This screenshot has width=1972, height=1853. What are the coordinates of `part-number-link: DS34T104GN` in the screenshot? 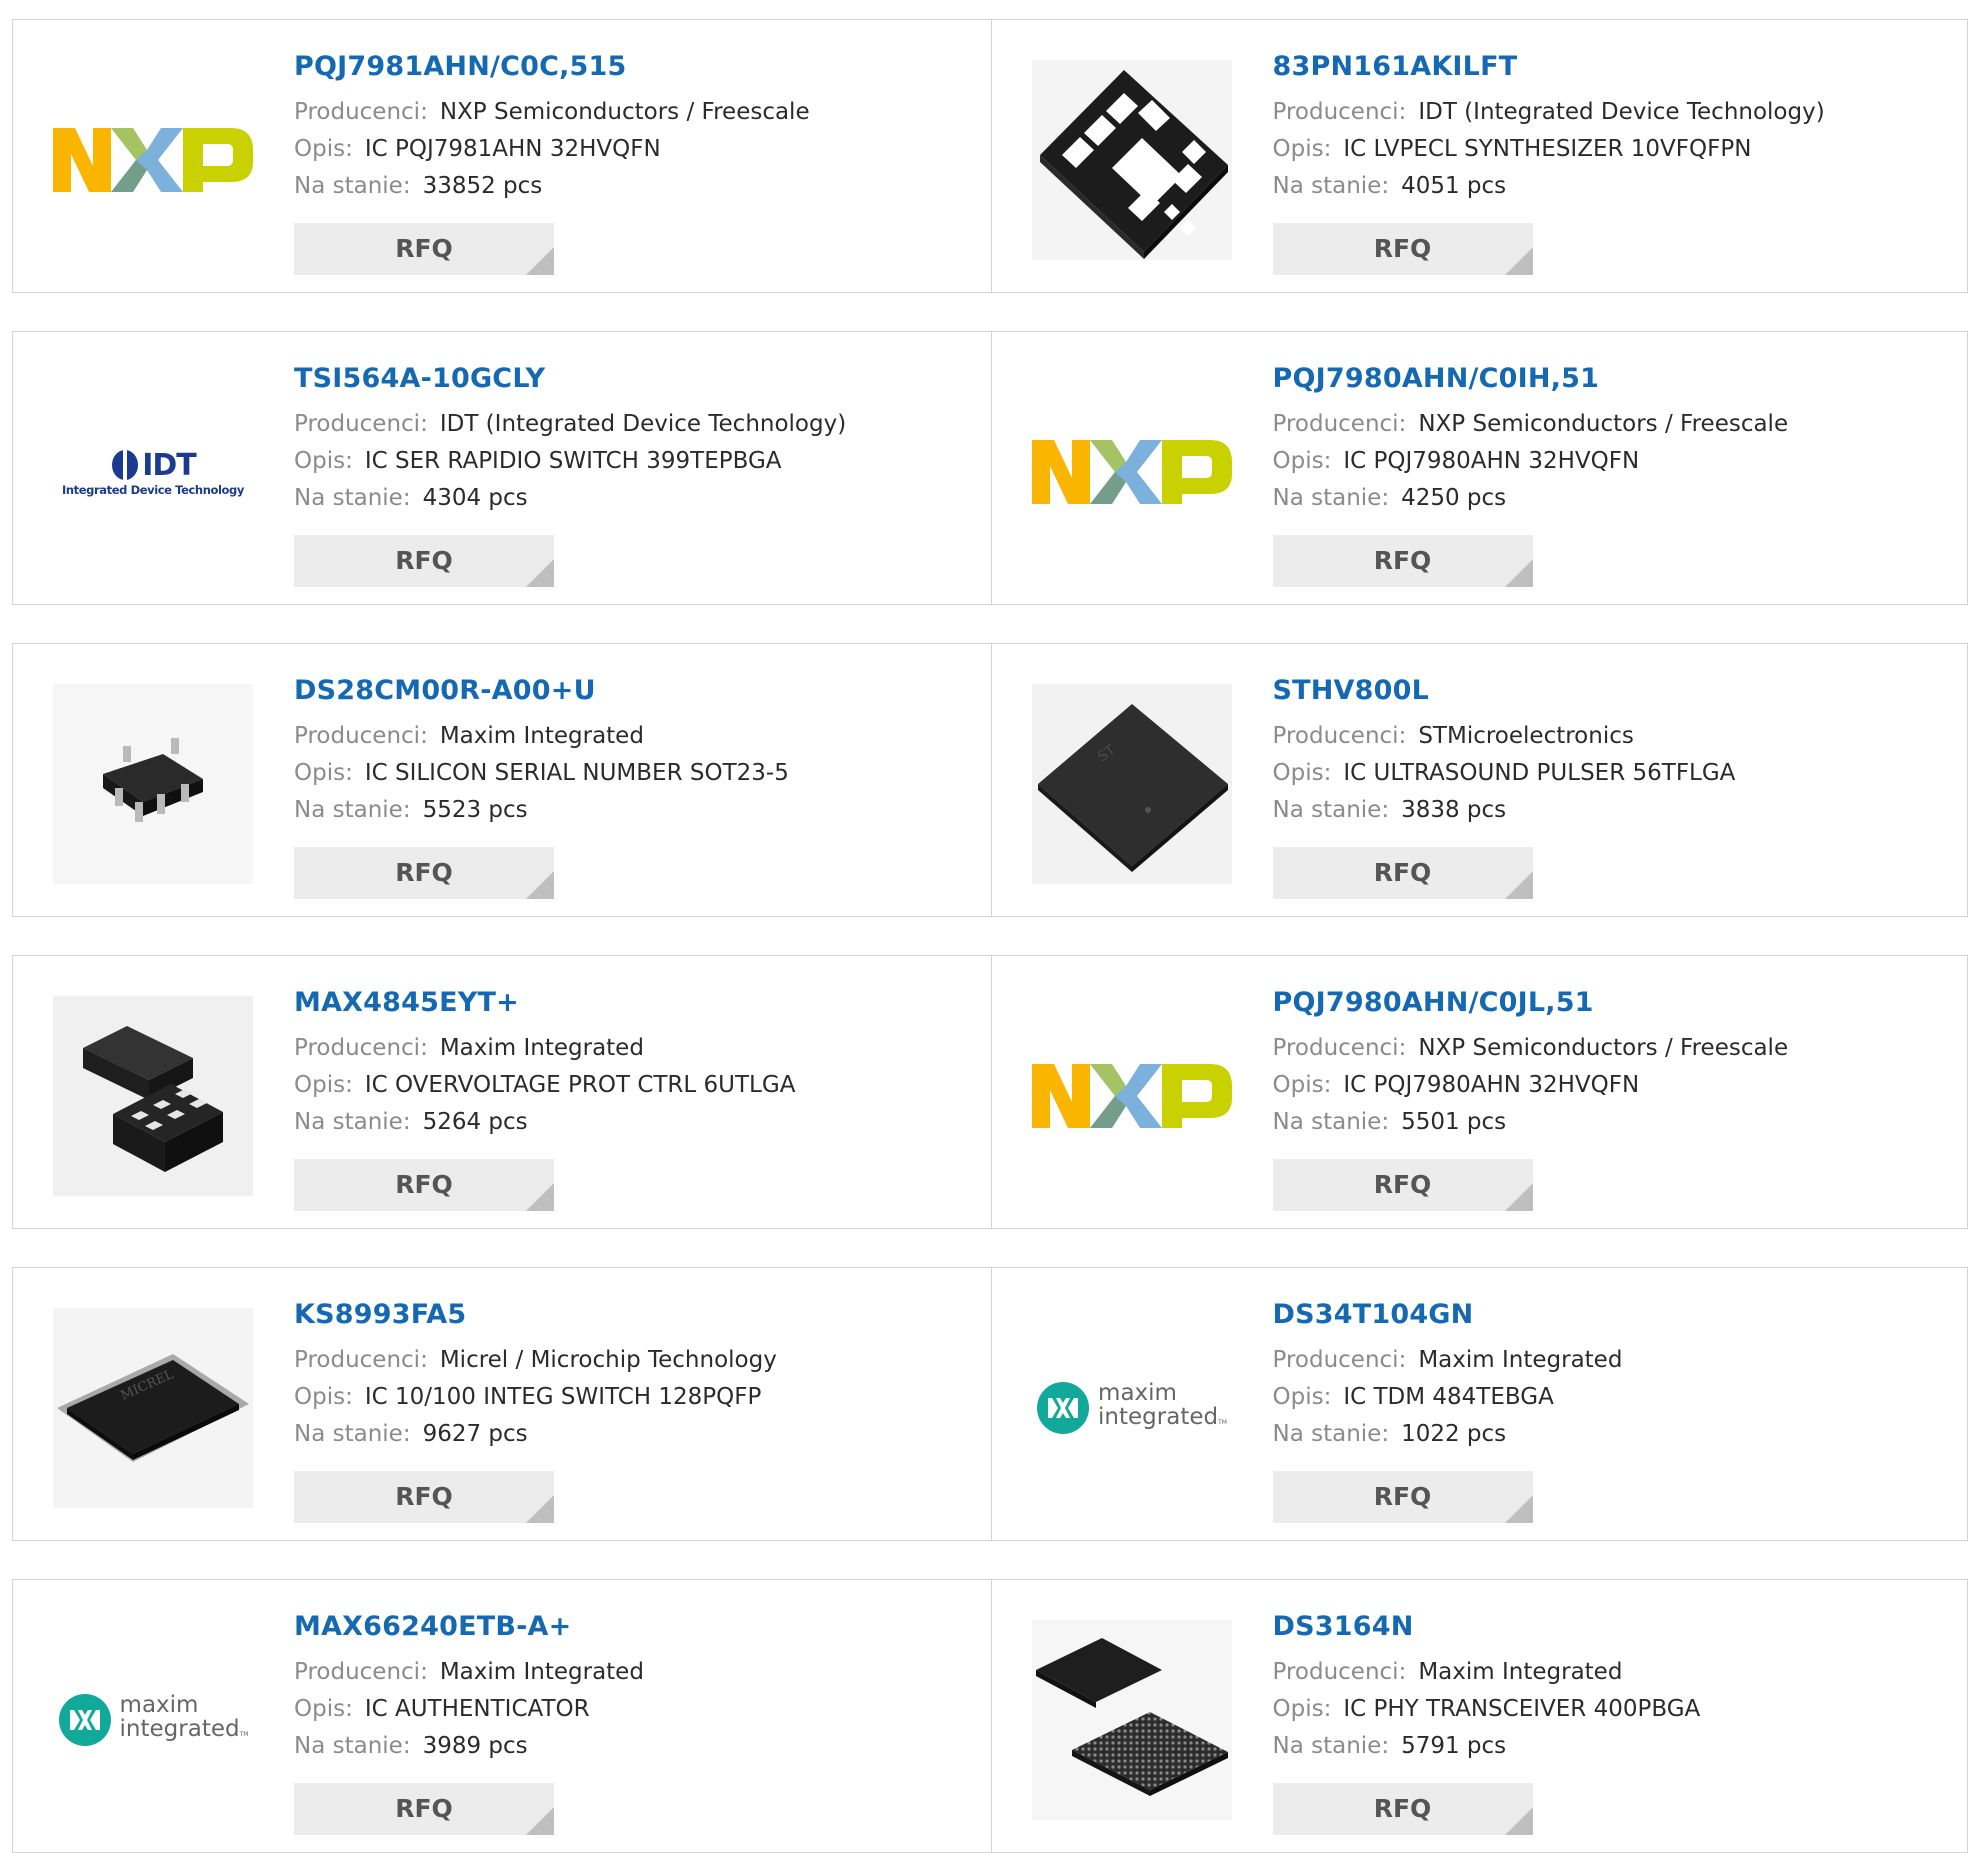 It's located at (1610, 1315).